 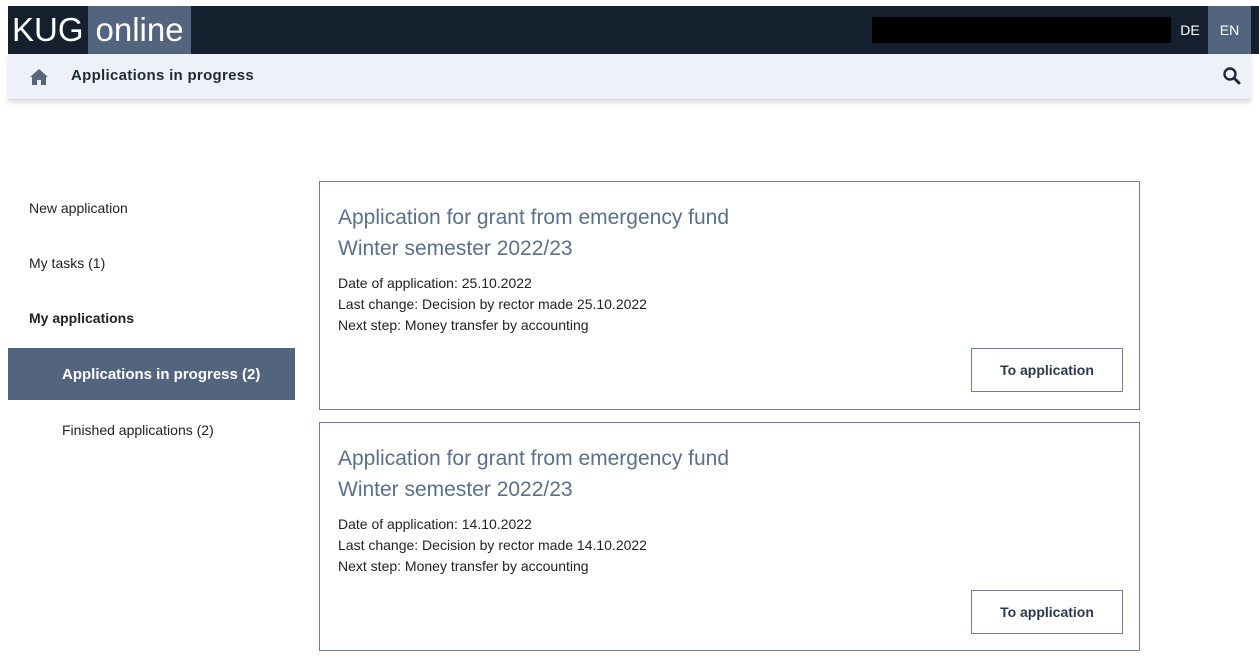 I want to click on redacted-user-name, so click(x=1021, y=30).